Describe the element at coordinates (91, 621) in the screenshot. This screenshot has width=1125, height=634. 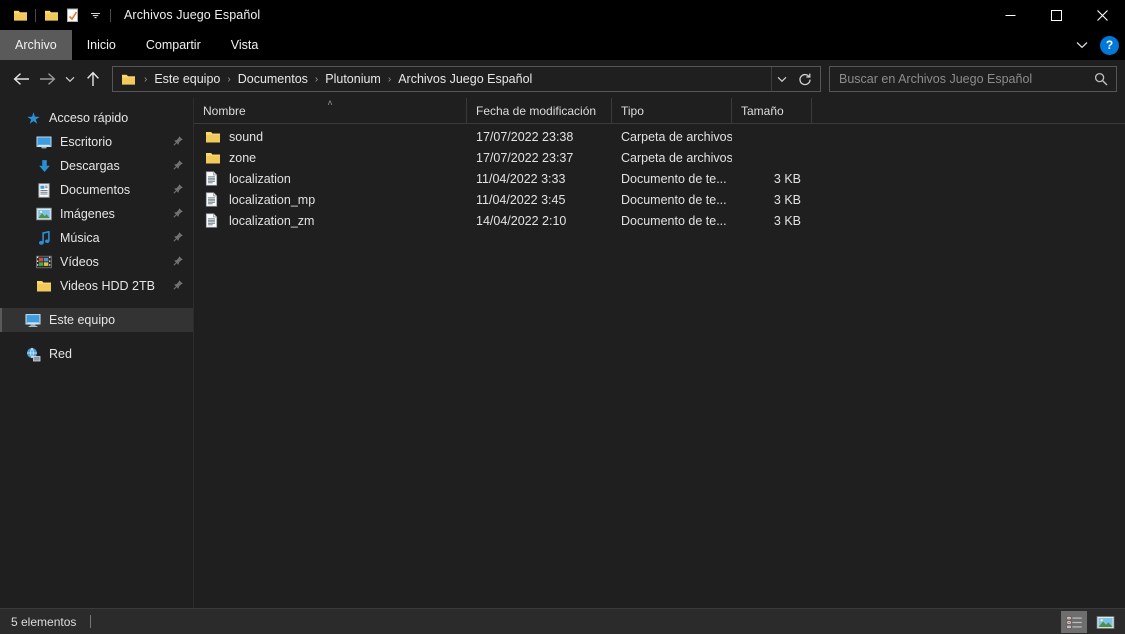
I see `status-separator` at that location.